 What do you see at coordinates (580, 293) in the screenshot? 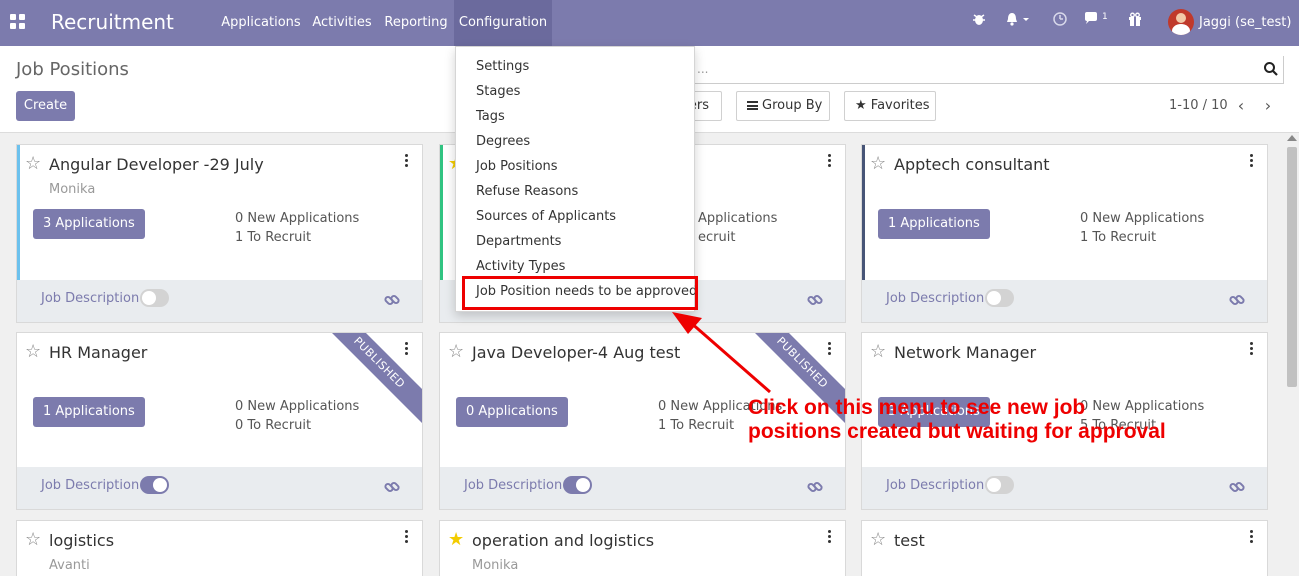
I see `highlight-box` at bounding box center [580, 293].